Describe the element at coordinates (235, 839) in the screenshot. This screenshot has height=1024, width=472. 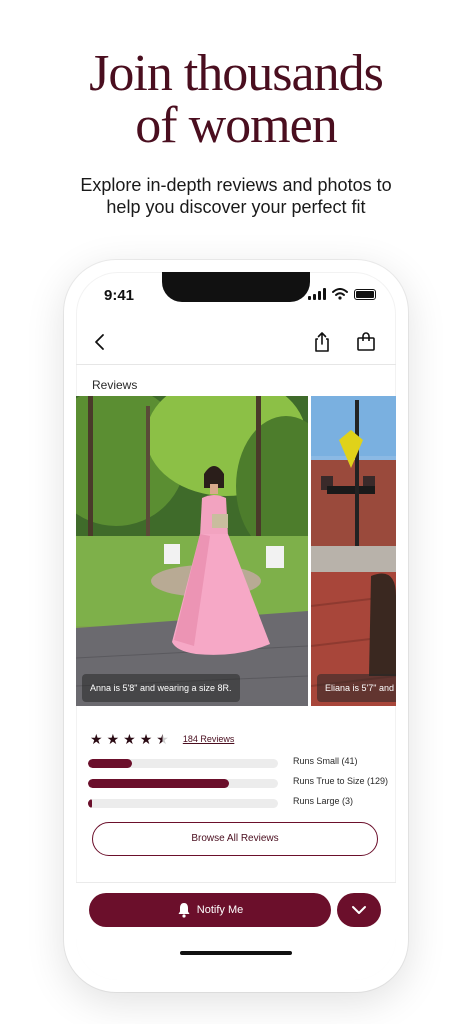
I see `browse-all-reviews-button: Browse All Reviews` at that location.